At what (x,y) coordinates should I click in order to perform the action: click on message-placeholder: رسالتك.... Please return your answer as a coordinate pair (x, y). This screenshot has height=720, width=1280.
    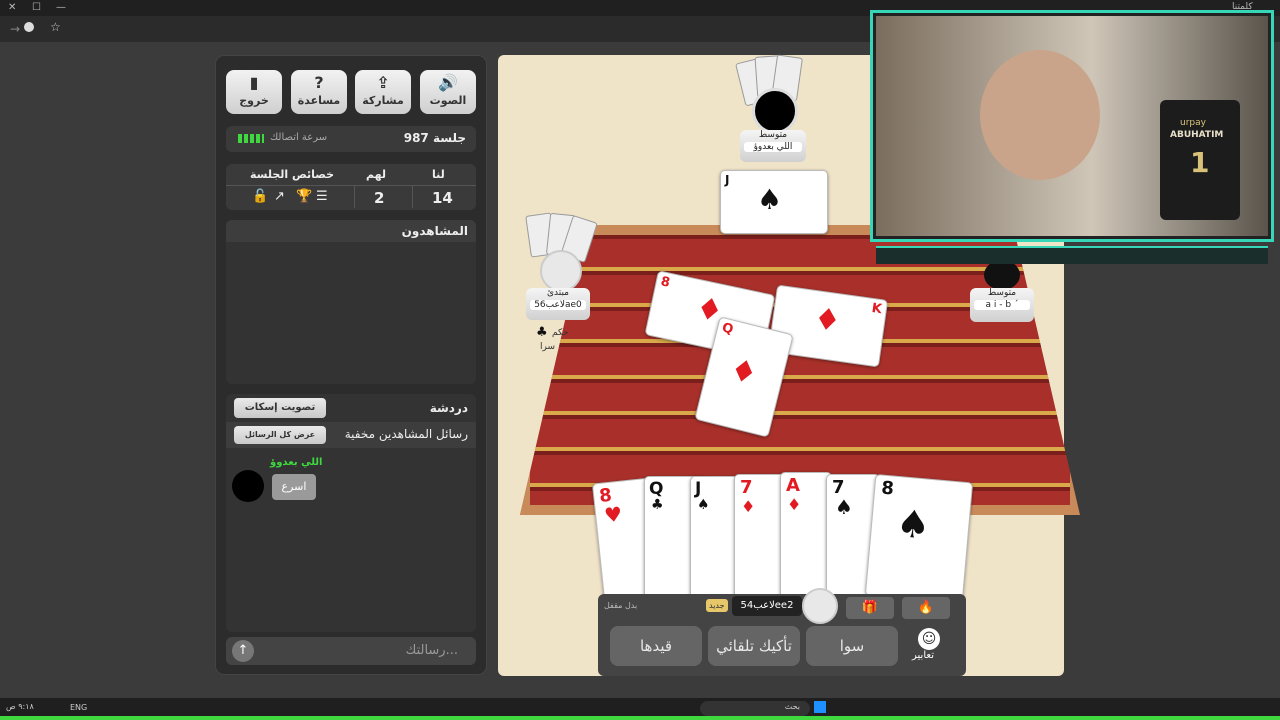
    Looking at the image, I should click on (431, 650).